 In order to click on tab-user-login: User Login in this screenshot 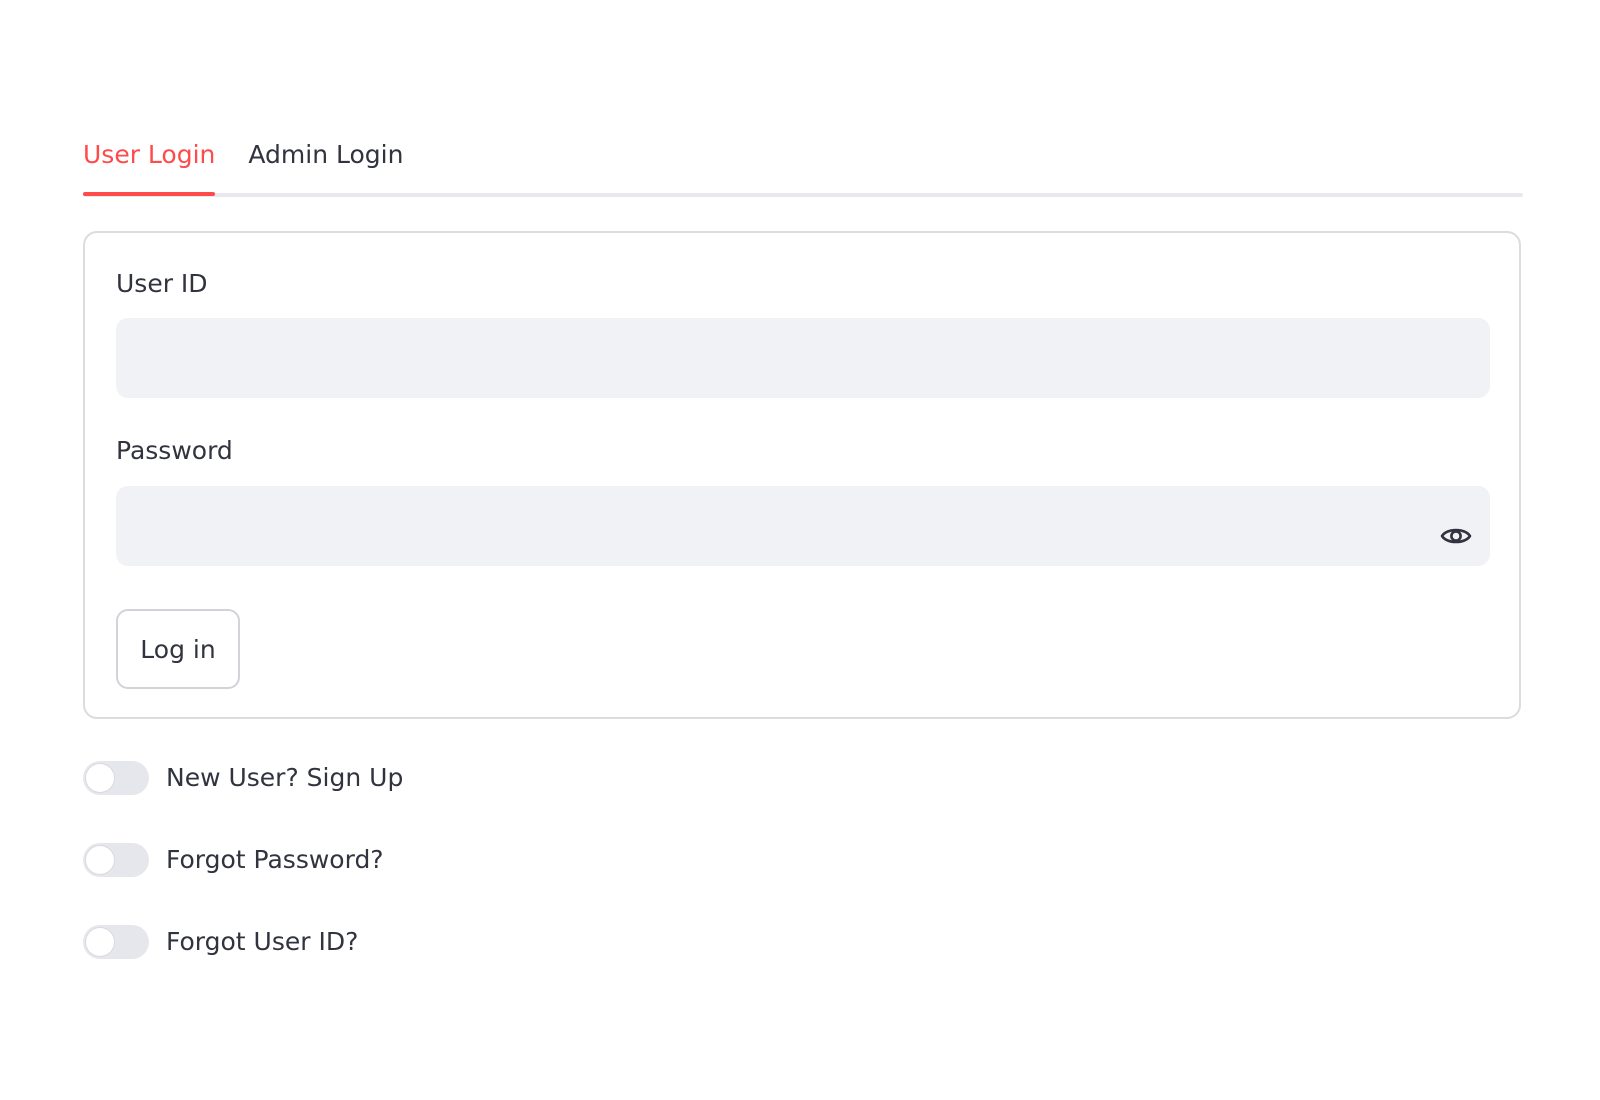, I will do `click(149, 162)`.